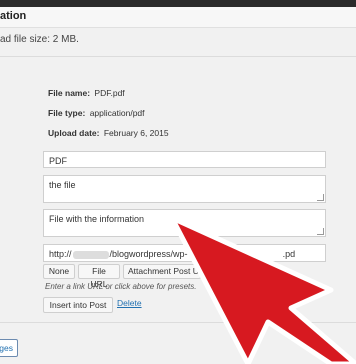 This screenshot has width=356, height=364. I want to click on title-input: PDF, so click(184, 159).